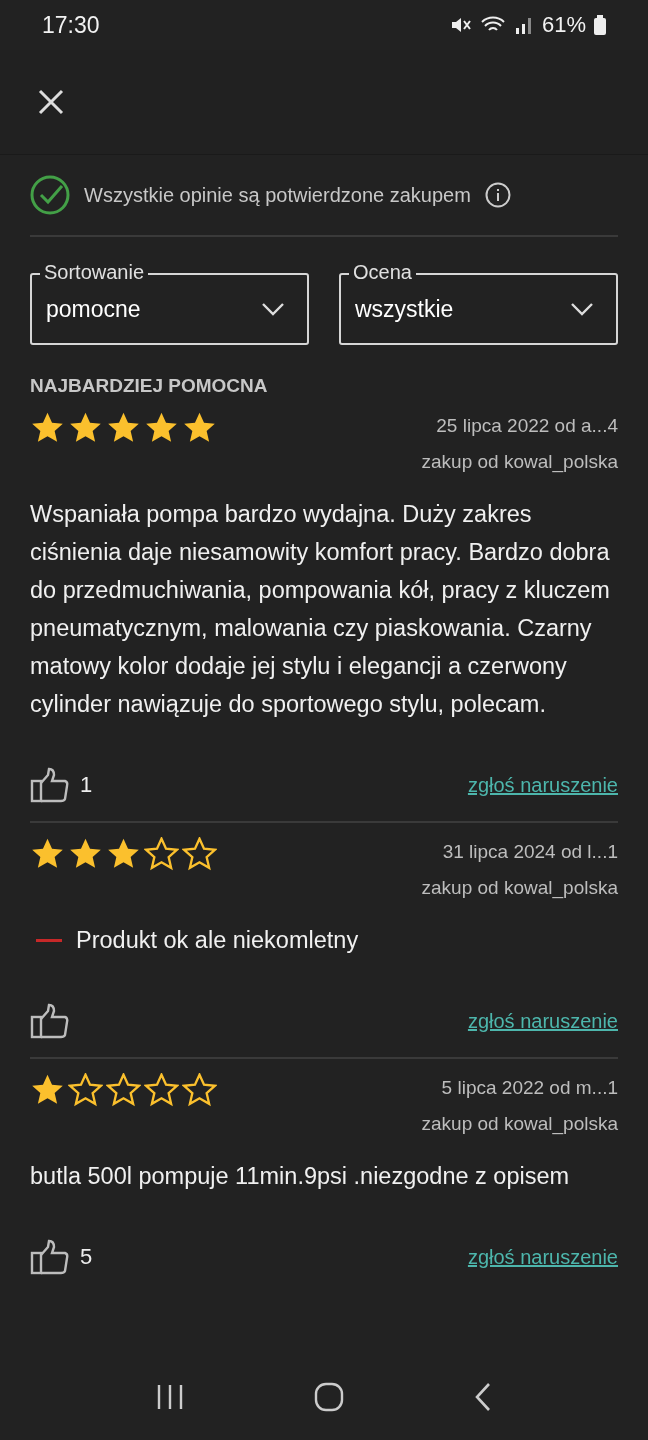 This screenshot has height=1440, width=648. What do you see at coordinates (460, 25) in the screenshot?
I see `mute-icon` at bounding box center [460, 25].